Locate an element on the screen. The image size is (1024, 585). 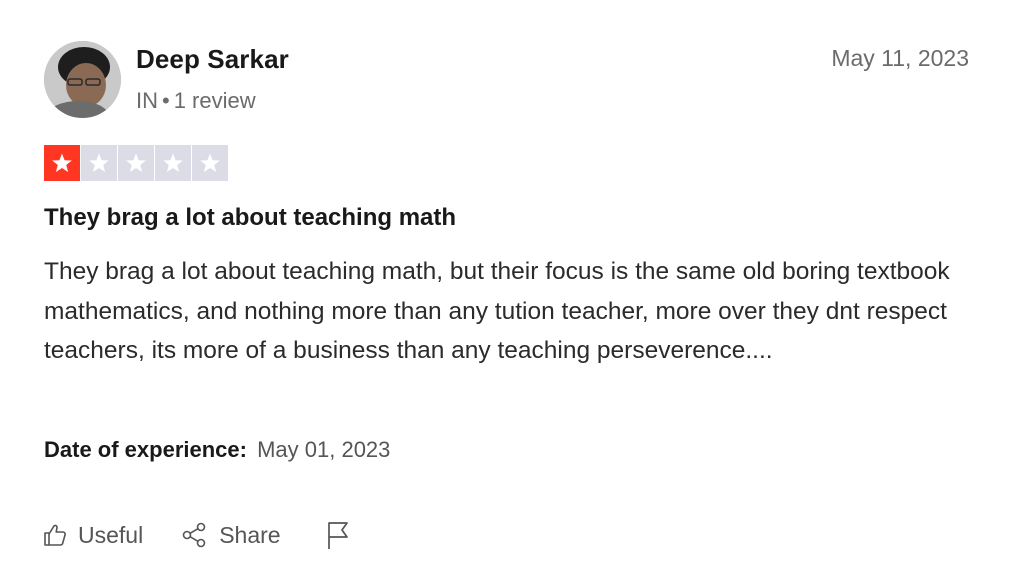
reviewer-country: IN is located at coordinates (147, 100).